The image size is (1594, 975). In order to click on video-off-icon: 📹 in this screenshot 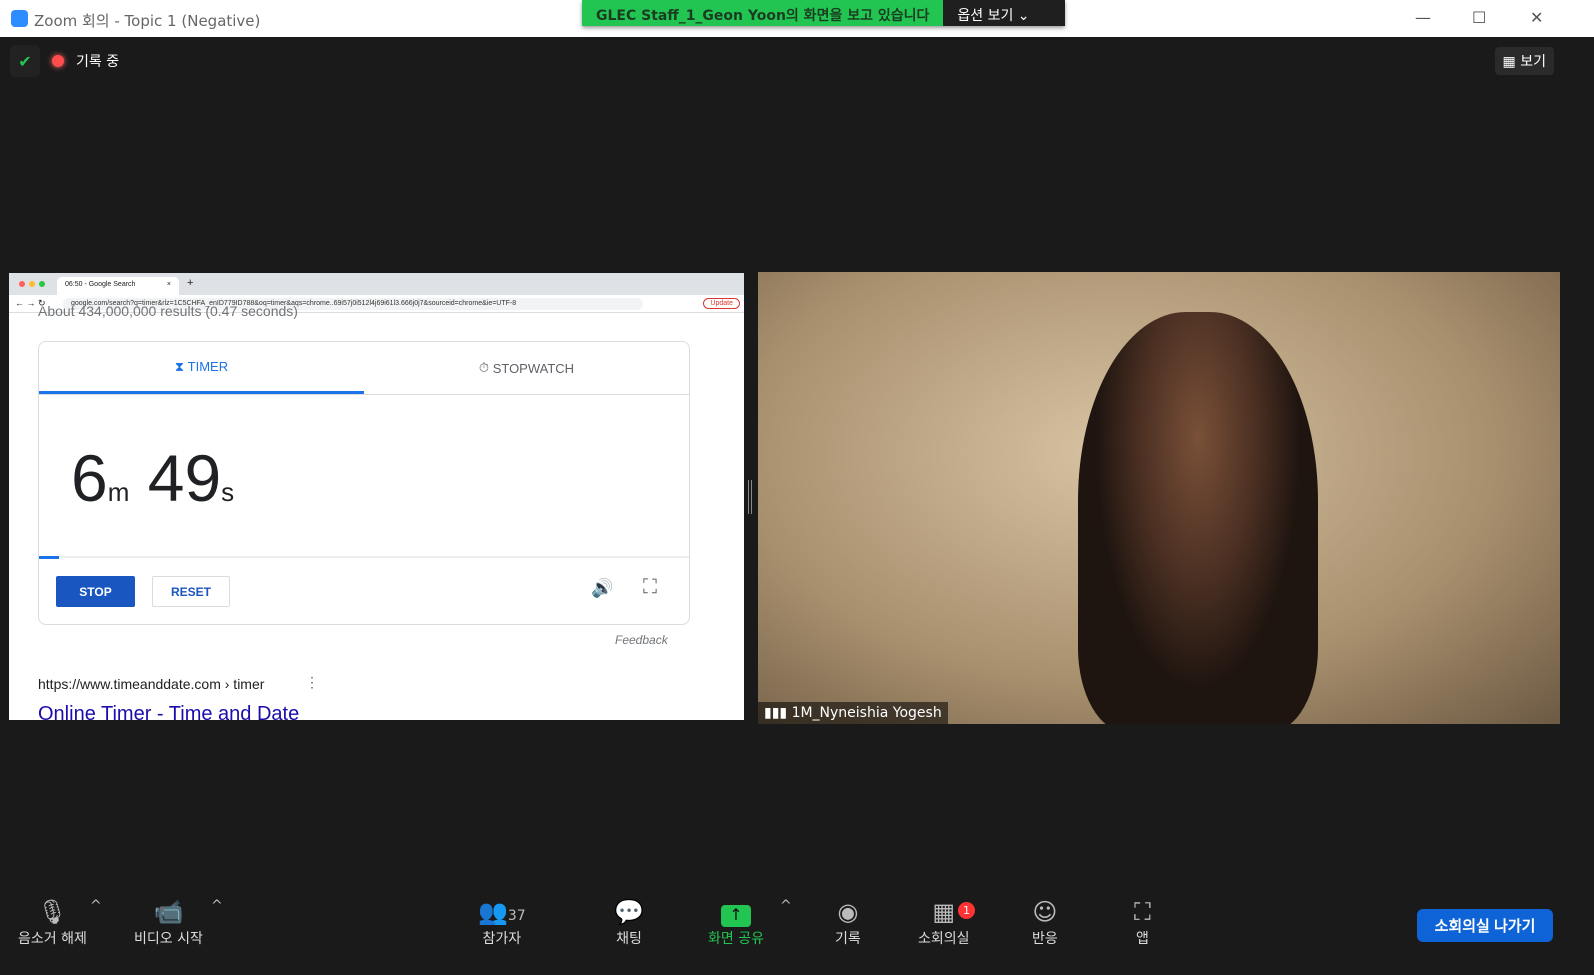, I will do `click(168, 912)`.